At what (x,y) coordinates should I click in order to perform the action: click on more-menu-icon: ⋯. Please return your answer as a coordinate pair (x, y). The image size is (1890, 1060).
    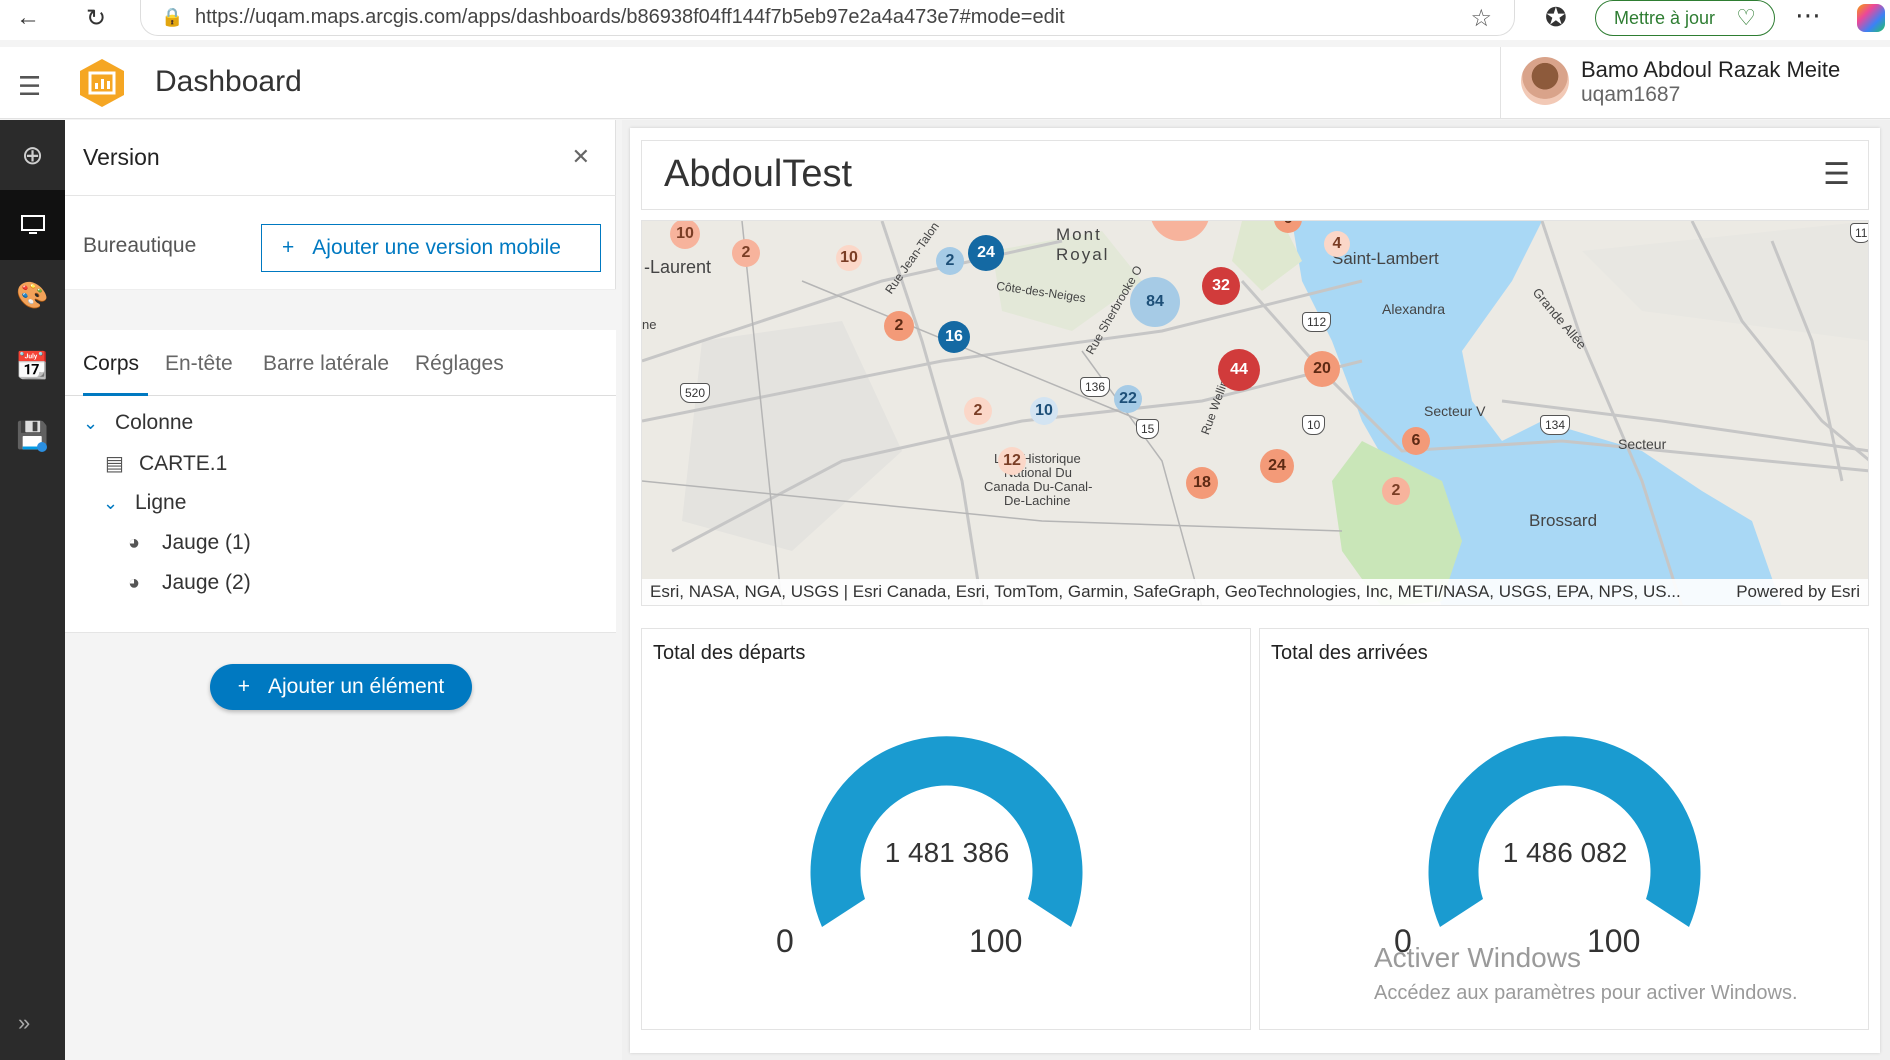
    Looking at the image, I should click on (1808, 15).